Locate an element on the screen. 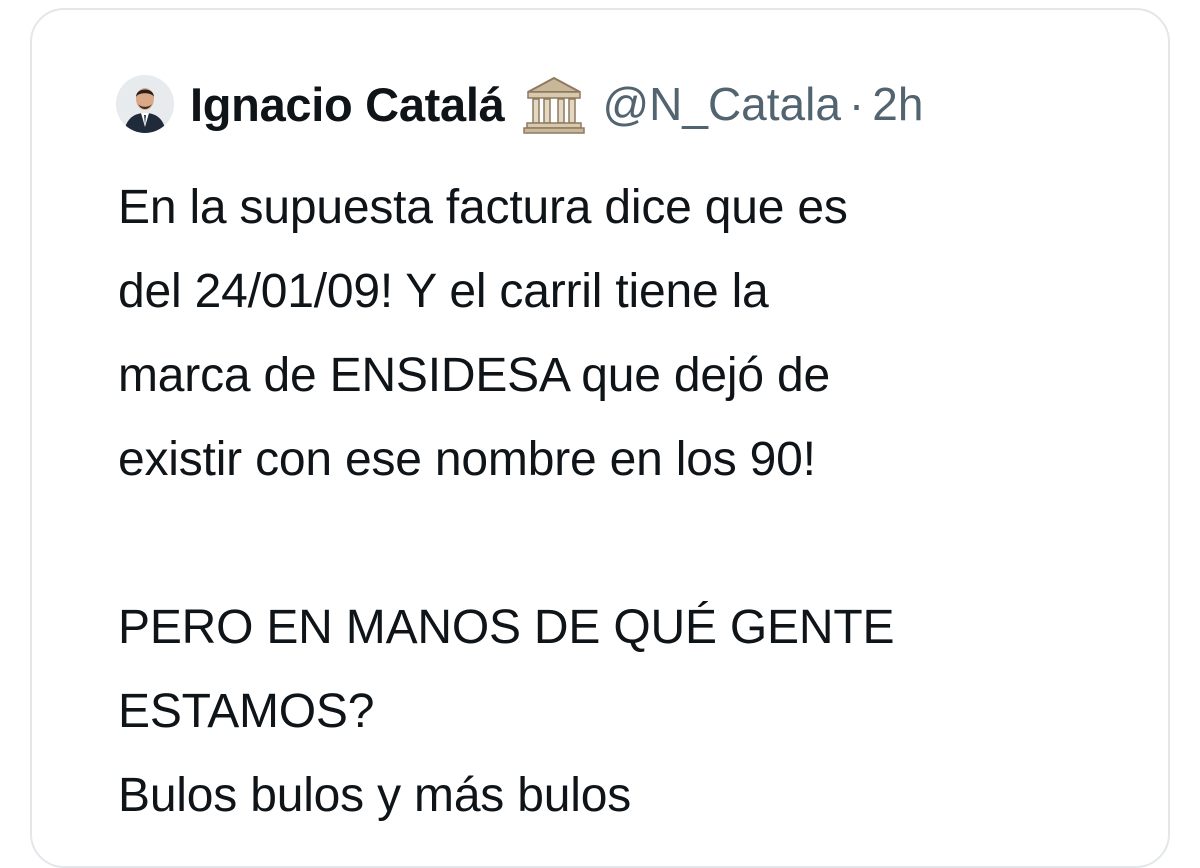 The image size is (1200, 868). tweet-text-line: existir con ese nombre en los 90! is located at coordinates (467, 459).